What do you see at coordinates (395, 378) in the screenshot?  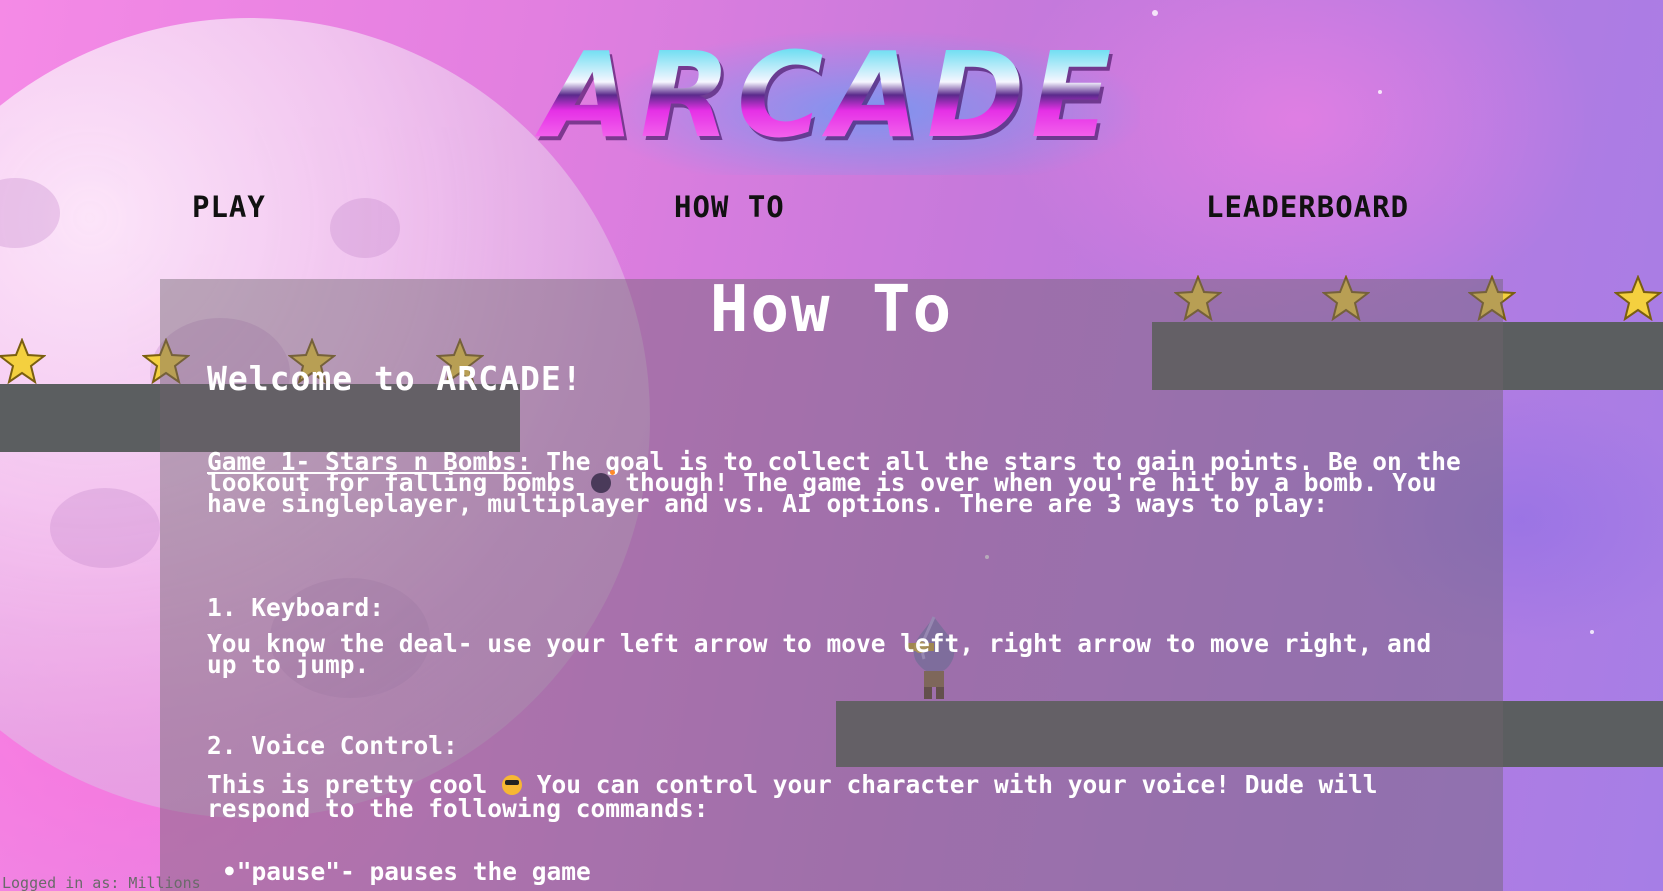 I see `welcome-heading: Welcome to ARCADE!` at bounding box center [395, 378].